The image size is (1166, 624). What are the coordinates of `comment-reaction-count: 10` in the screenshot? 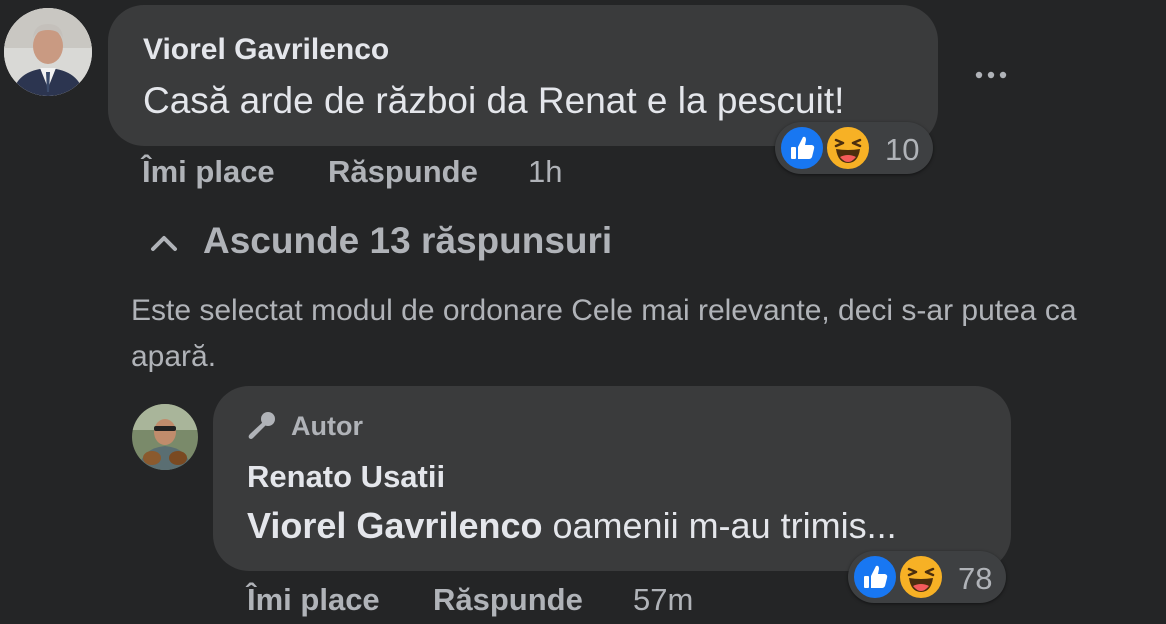 It's located at (902, 149).